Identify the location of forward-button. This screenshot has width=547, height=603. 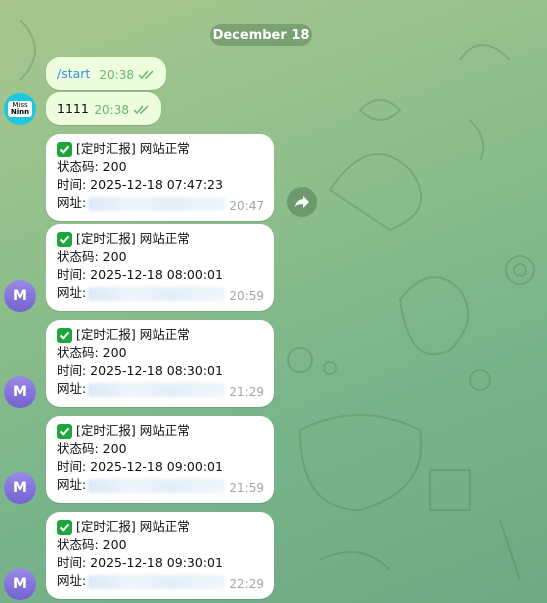
(302, 202).